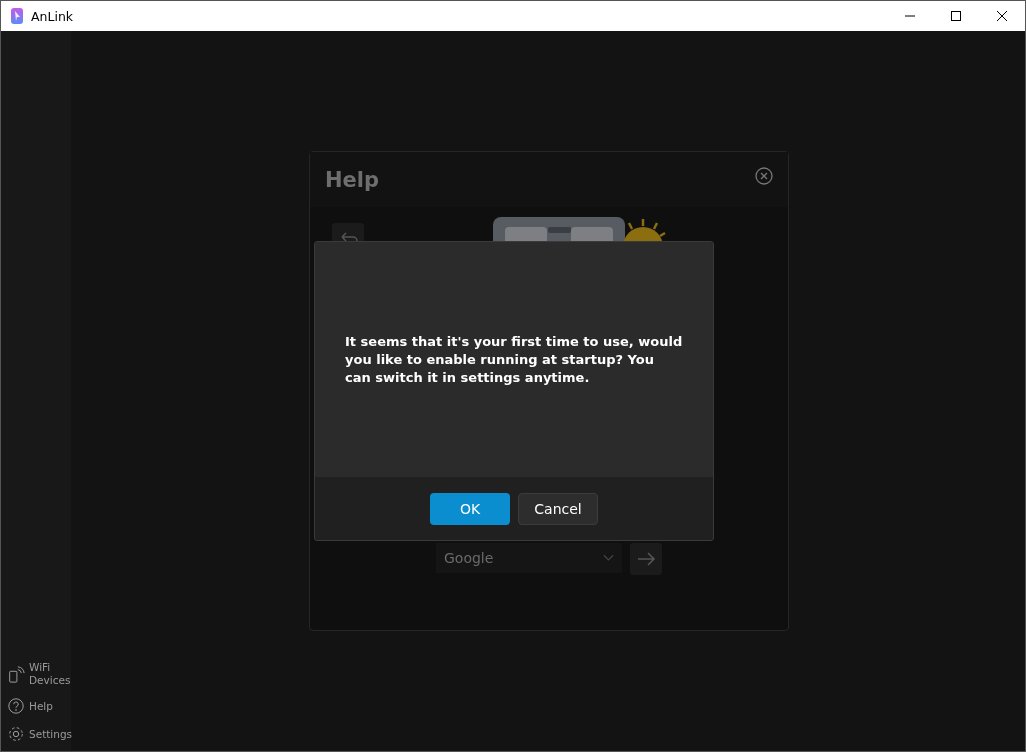 This screenshot has height=752, width=1026. I want to click on sidebar-item: Help, so click(36, 706).